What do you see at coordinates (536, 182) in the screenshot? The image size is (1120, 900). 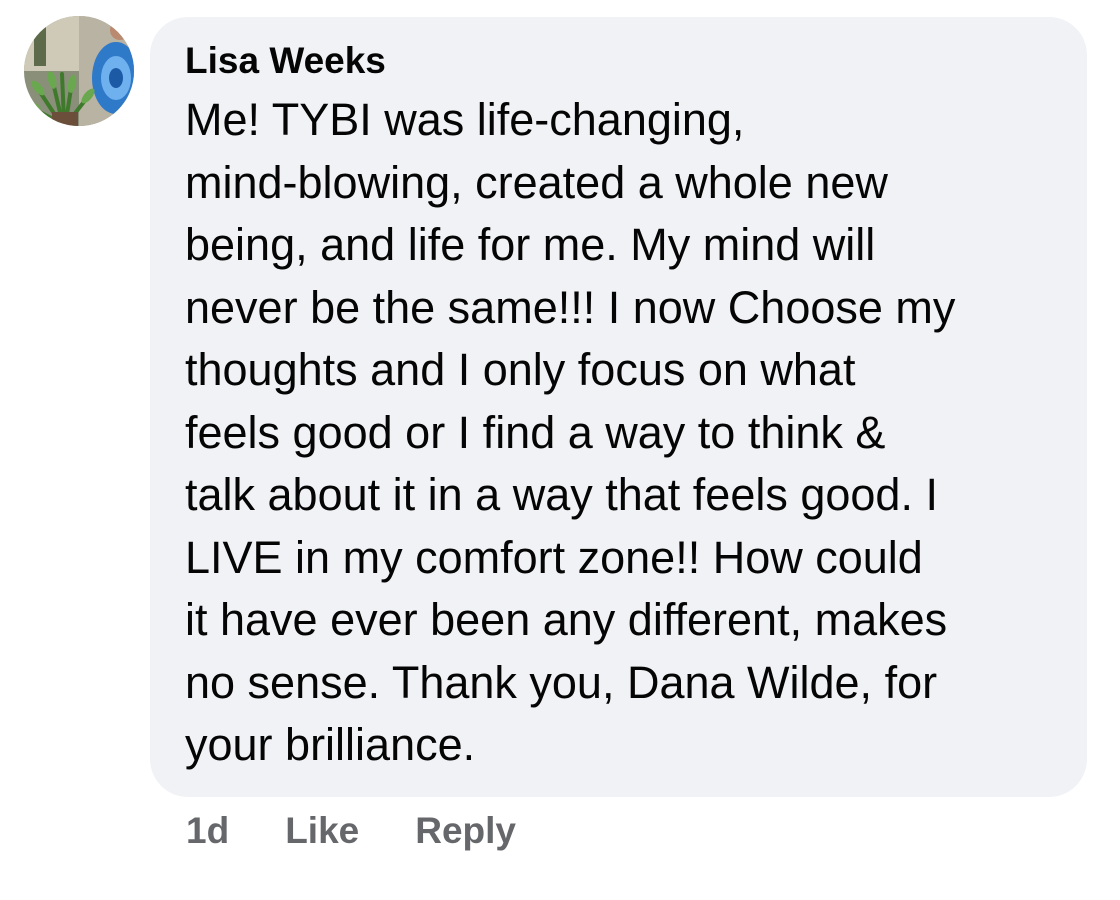 I see `comment-line: mind-blowing, created a whole new` at bounding box center [536, 182].